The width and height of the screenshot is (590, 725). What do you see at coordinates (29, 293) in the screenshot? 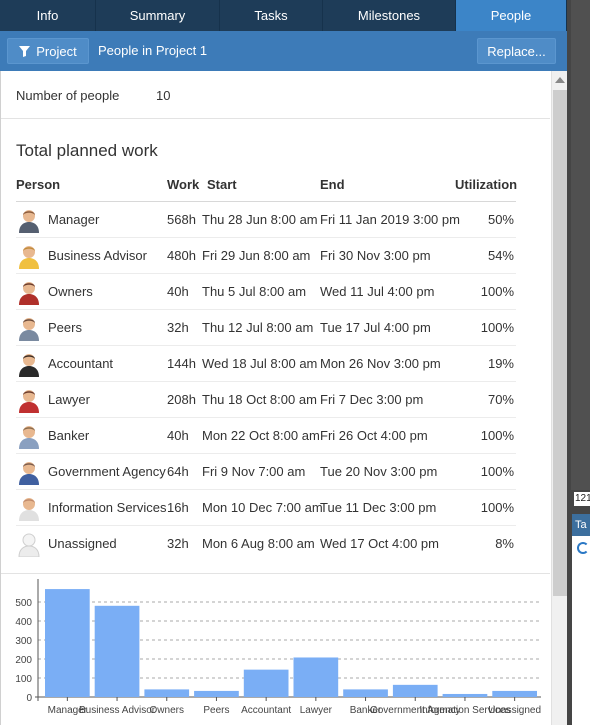
I see `owners-avatar-icon` at bounding box center [29, 293].